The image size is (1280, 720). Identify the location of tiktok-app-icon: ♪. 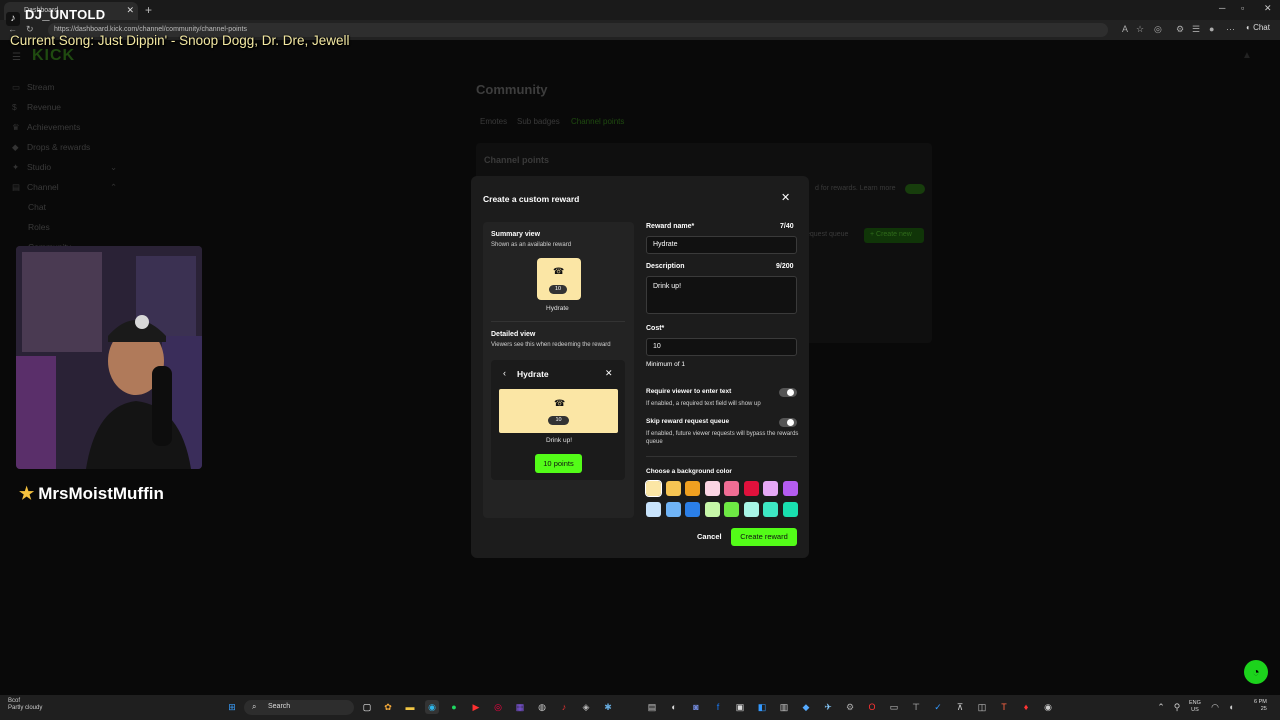
(564, 707).